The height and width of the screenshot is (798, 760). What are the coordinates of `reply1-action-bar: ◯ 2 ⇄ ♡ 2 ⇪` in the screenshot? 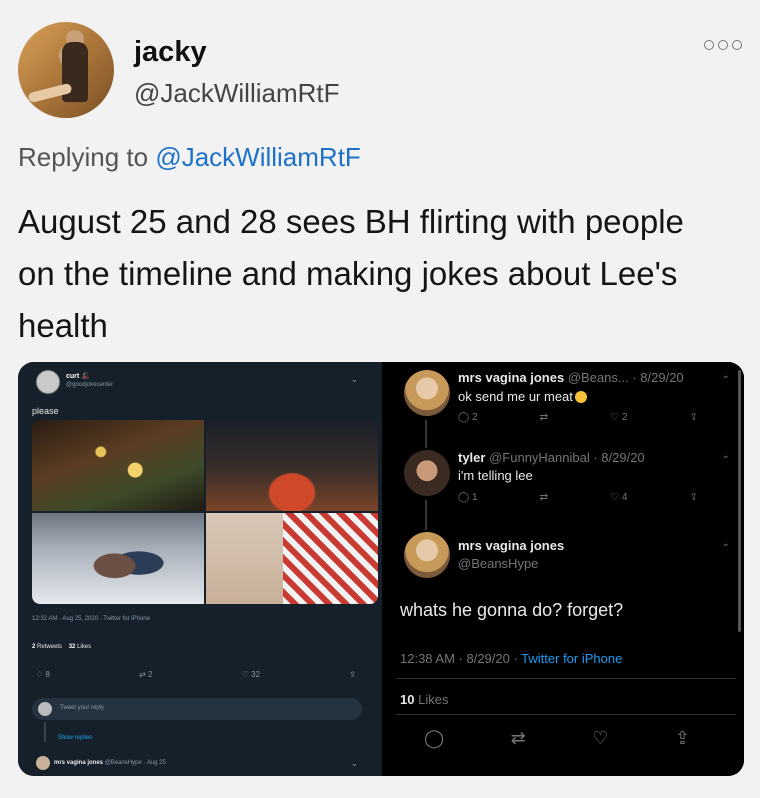 It's located at (578, 417).